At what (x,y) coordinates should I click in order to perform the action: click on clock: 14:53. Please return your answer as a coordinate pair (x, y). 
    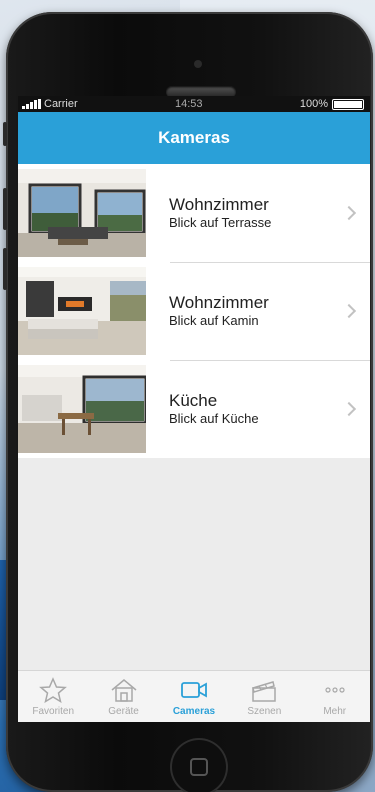
    Looking at the image, I should click on (188, 104).